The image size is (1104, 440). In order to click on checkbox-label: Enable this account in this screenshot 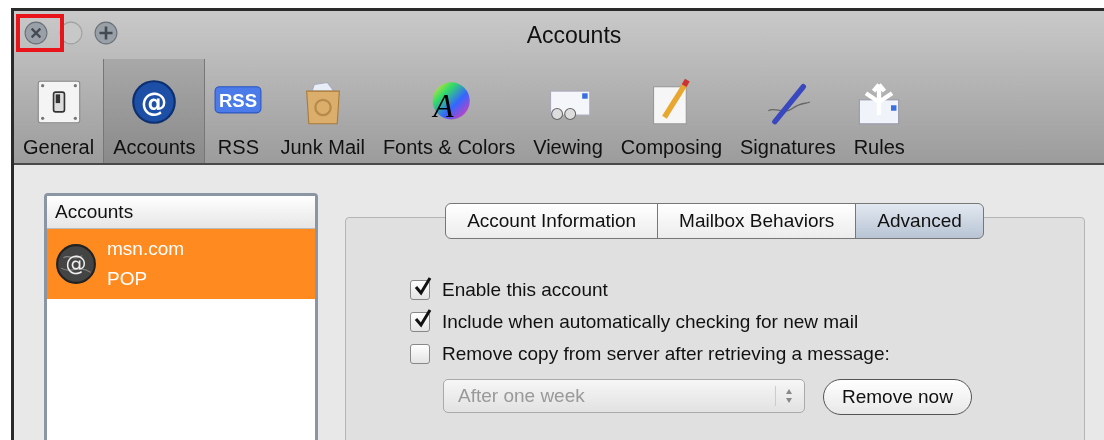, I will do `click(525, 290)`.